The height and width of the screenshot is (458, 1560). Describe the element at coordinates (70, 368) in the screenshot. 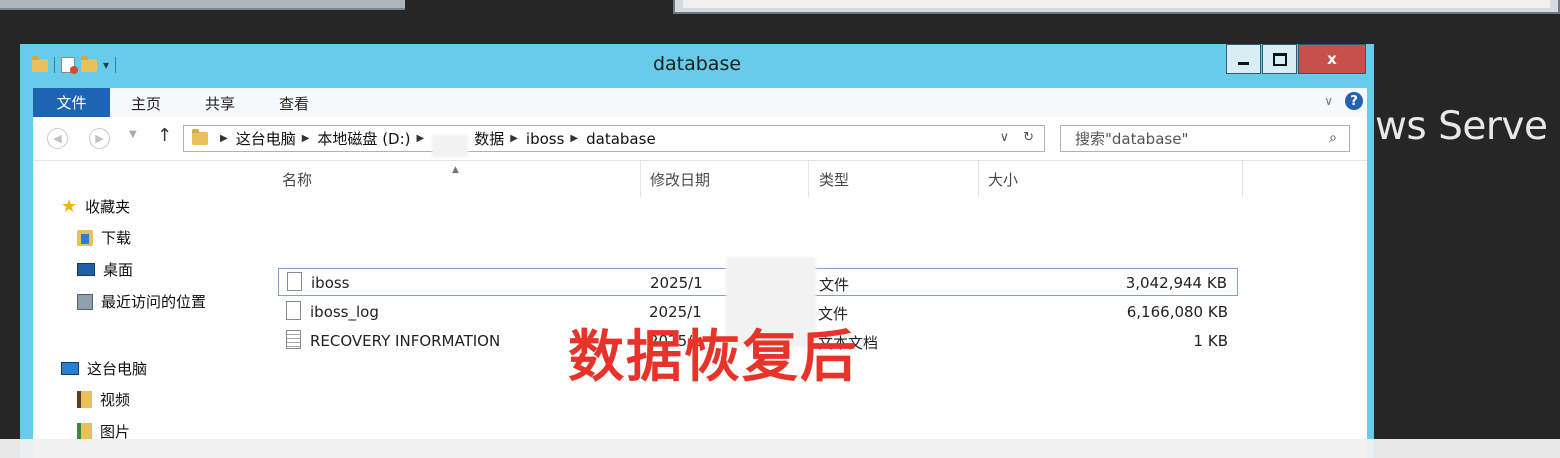

I see `computer-icon` at that location.